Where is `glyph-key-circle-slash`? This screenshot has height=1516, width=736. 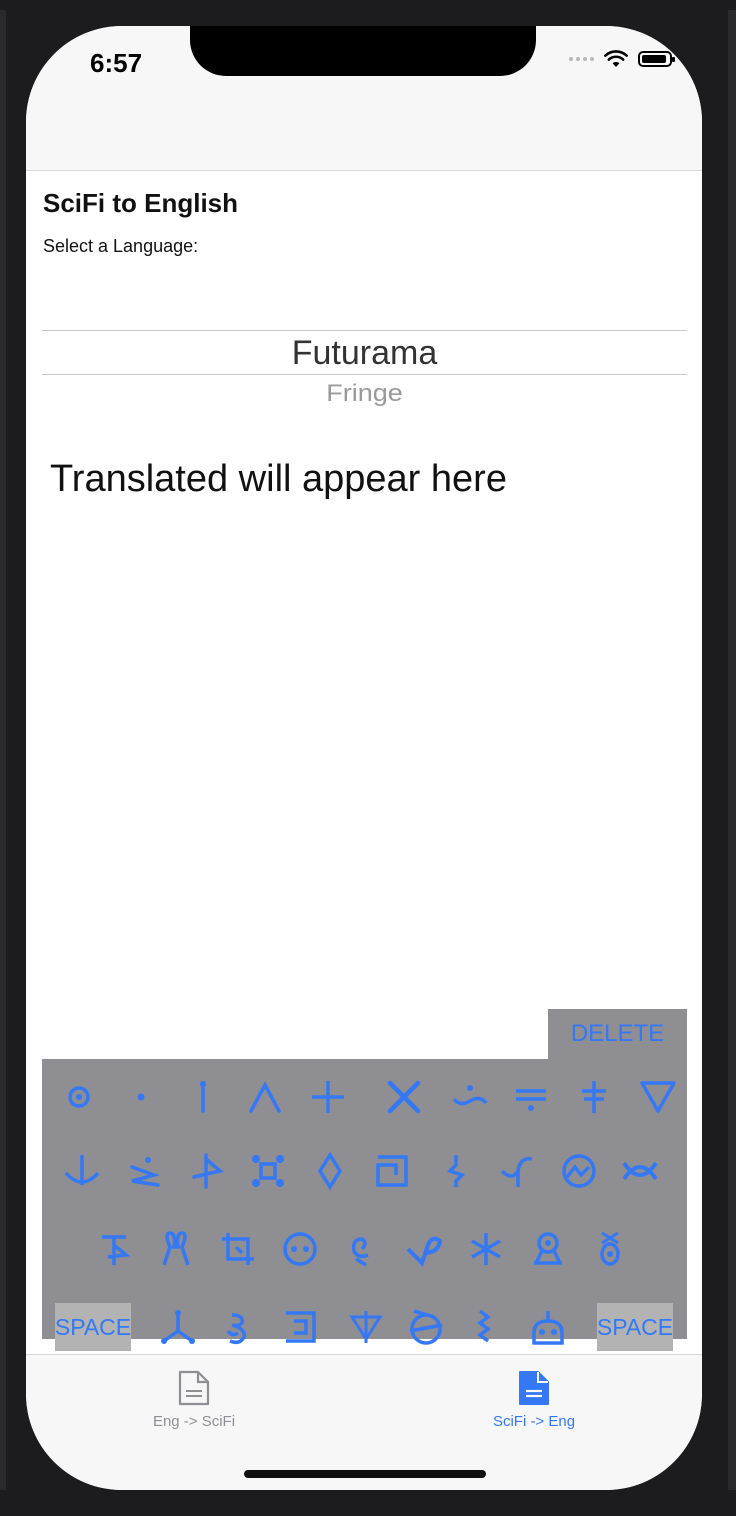
glyph-key-circle-slash is located at coordinates (426, 1327).